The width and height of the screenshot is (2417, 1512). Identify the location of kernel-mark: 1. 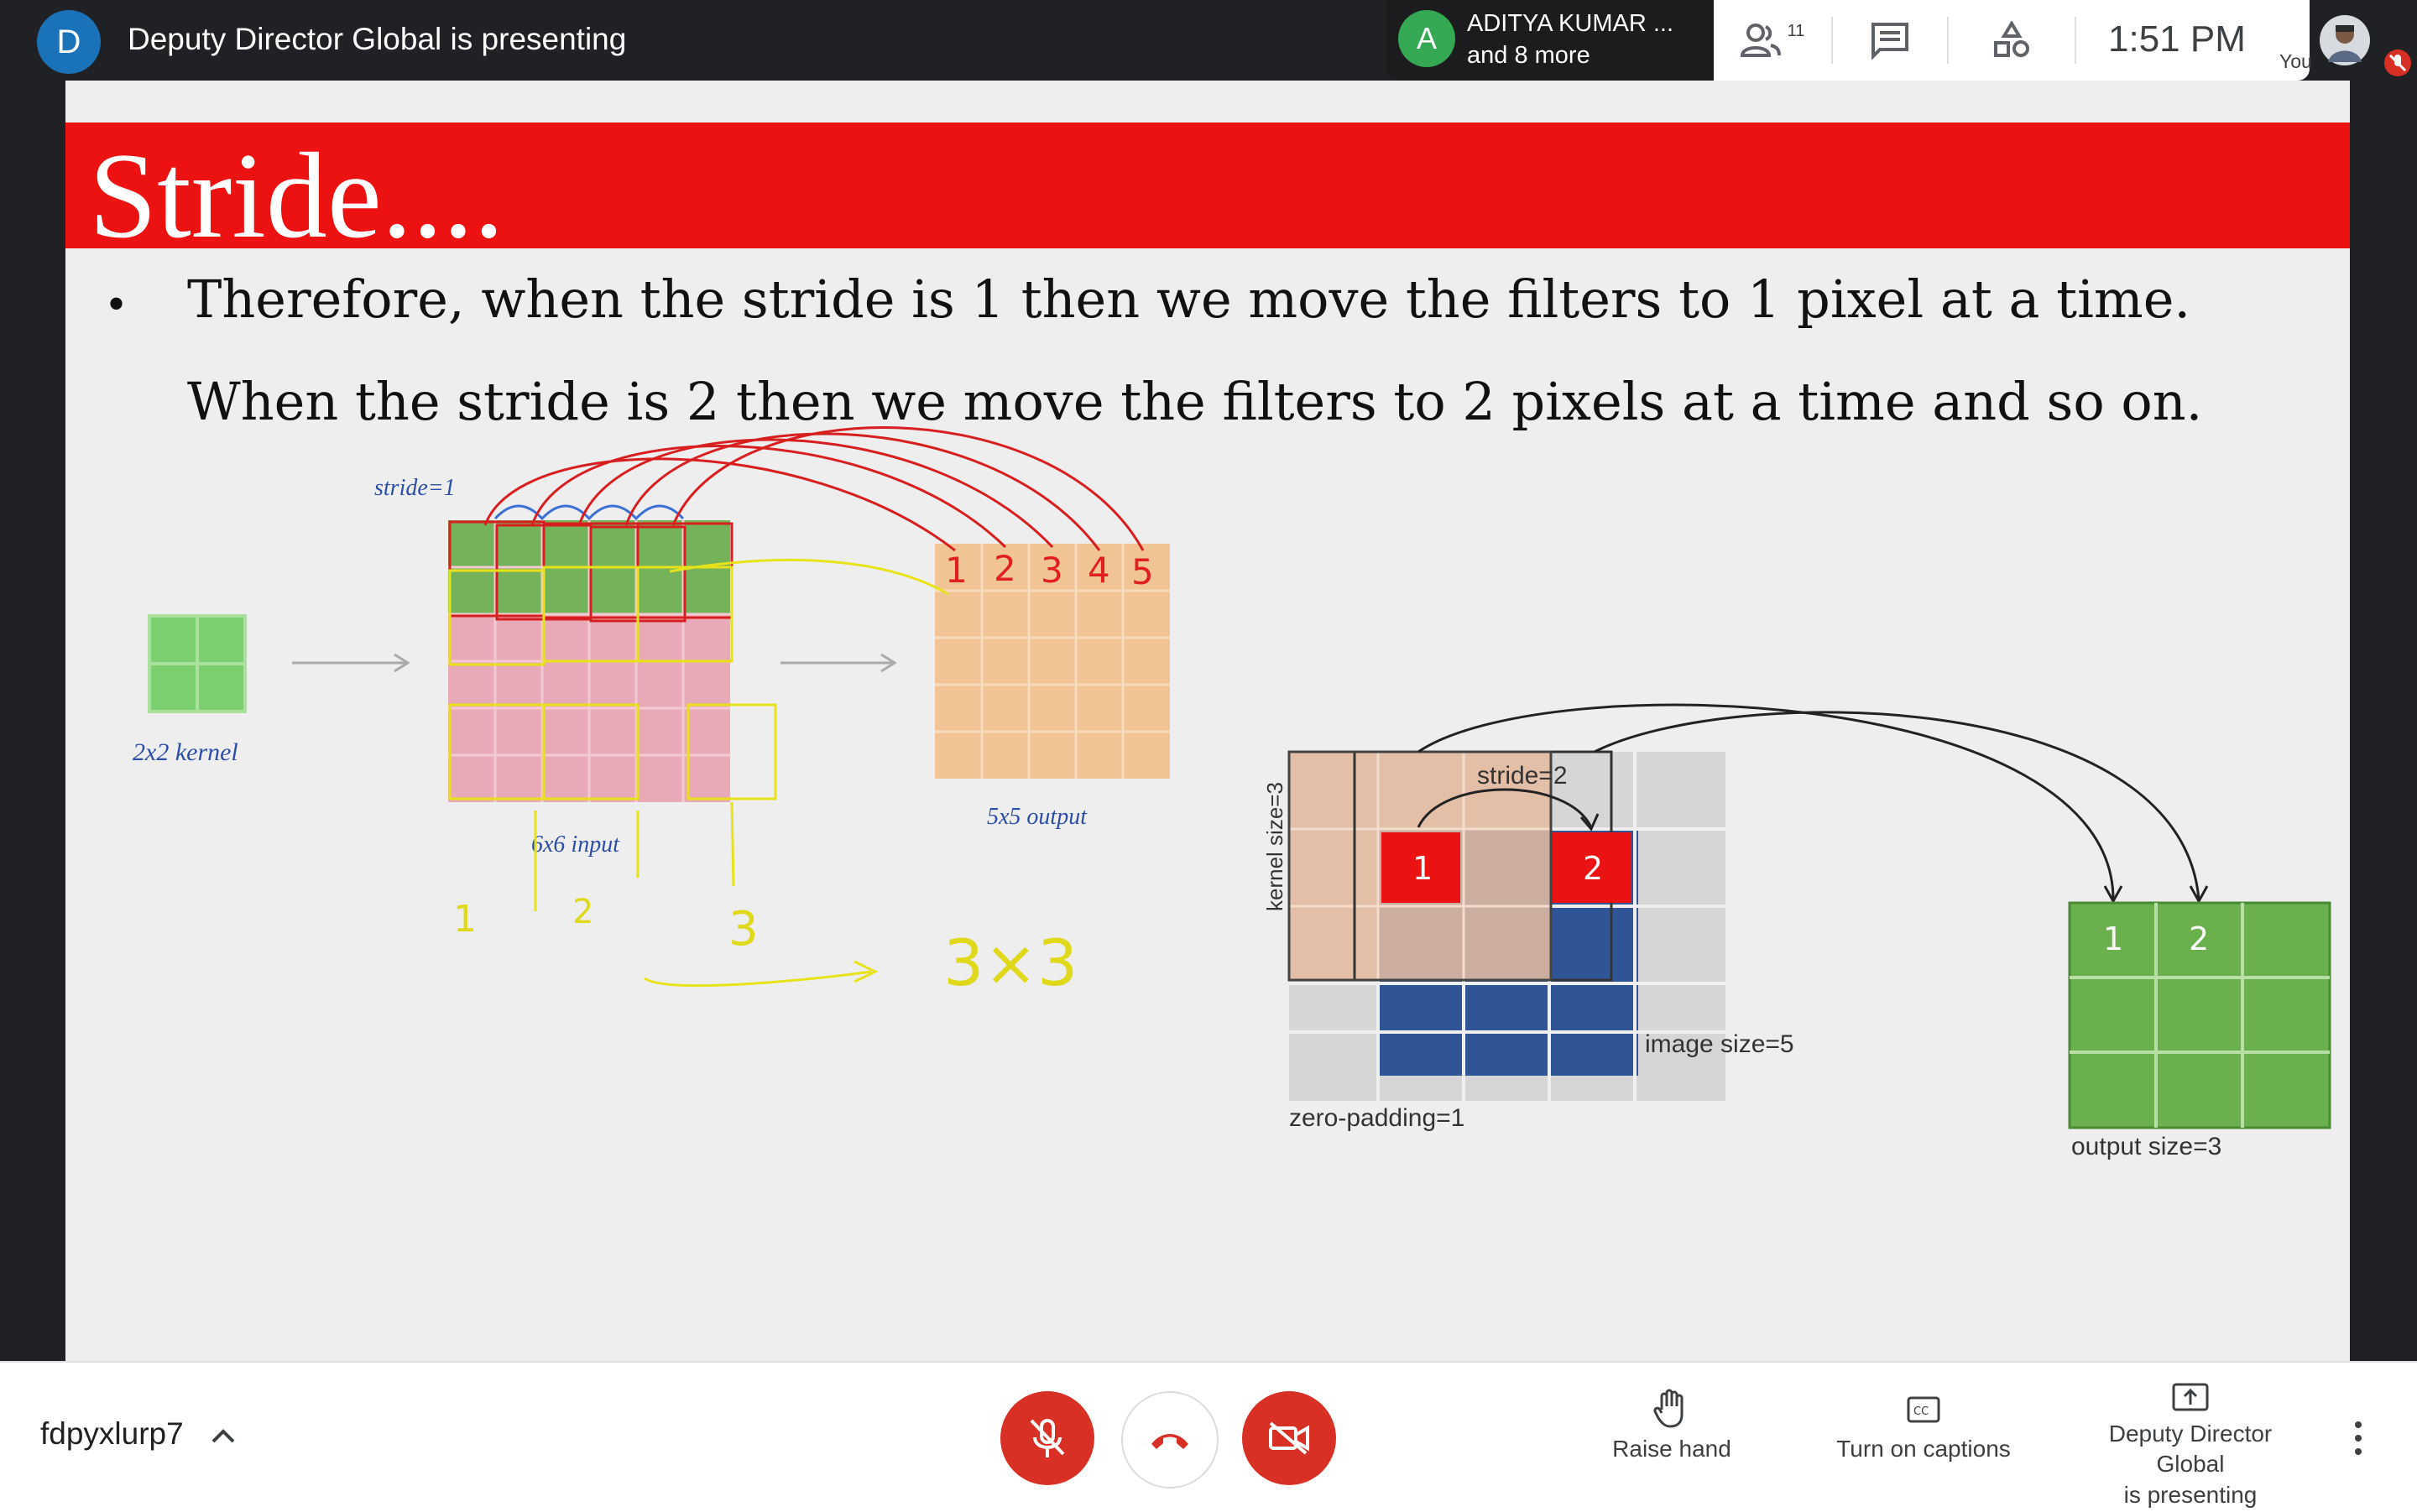
(1422, 868).